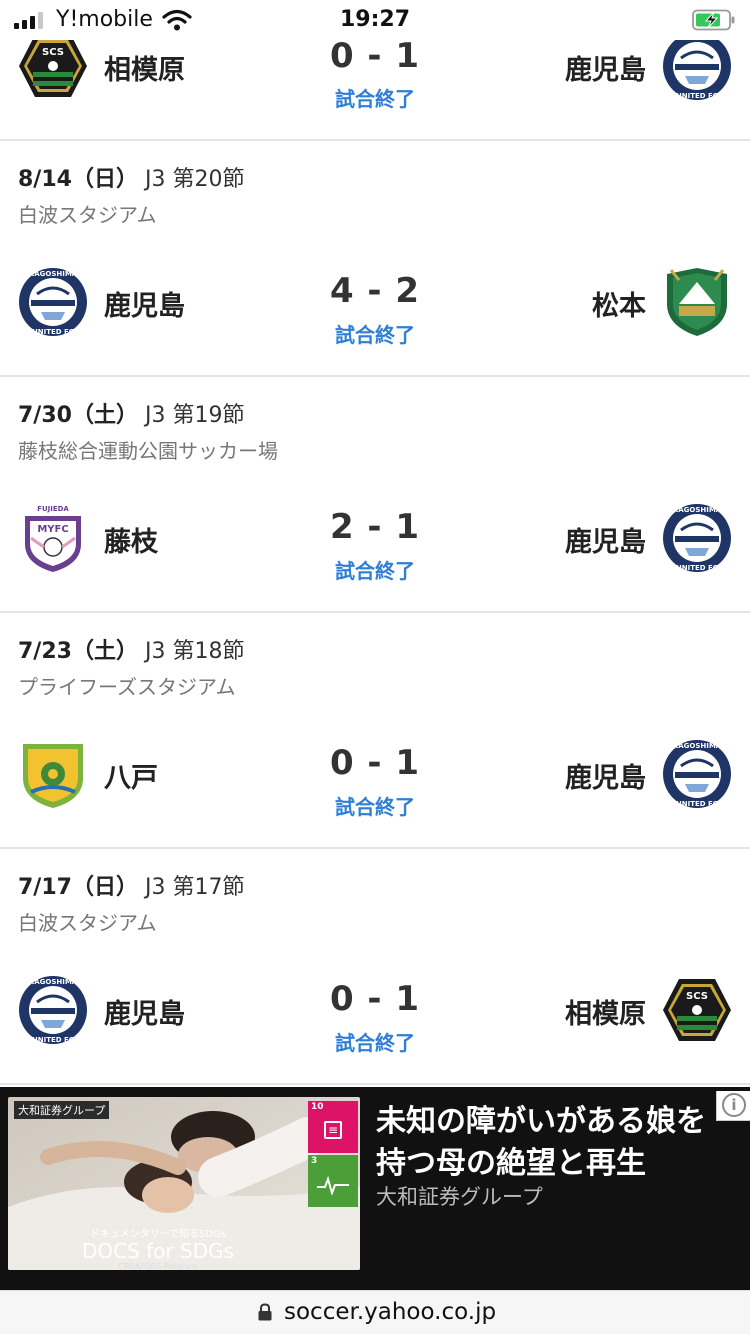  What do you see at coordinates (158, 1266) in the screenshot?
I see `ad-image-subtitle: CREATORS Program` at bounding box center [158, 1266].